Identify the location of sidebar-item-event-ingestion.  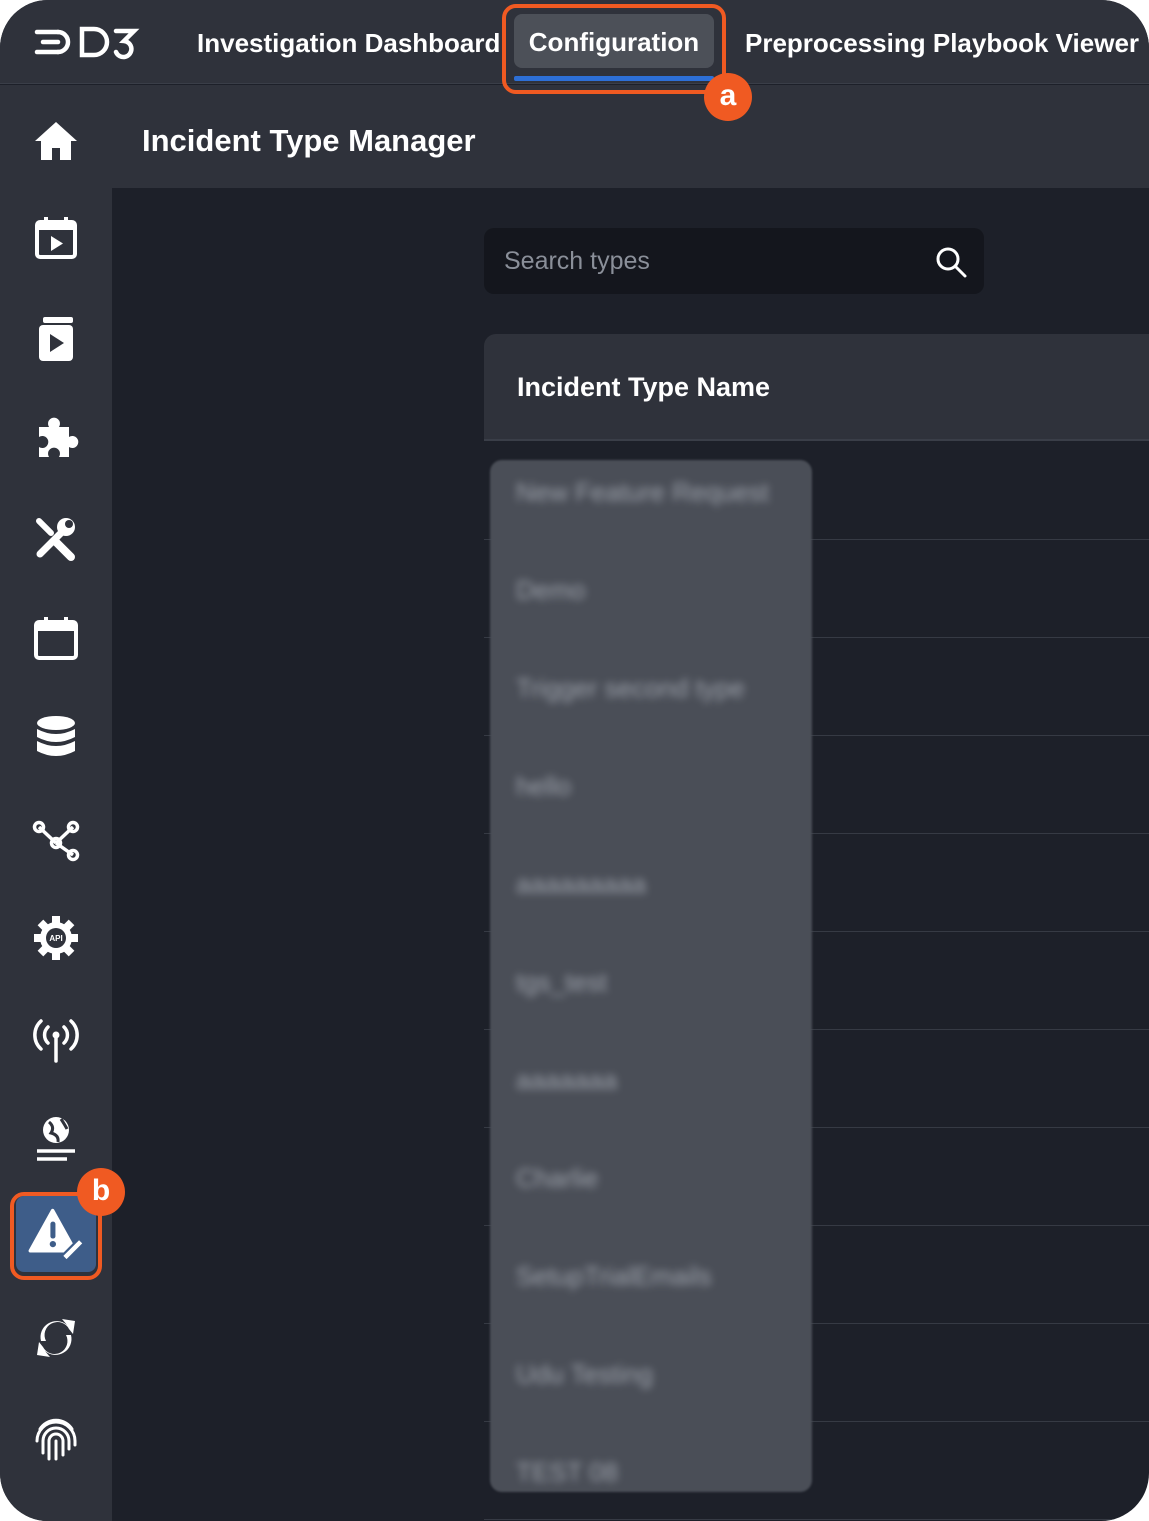
(56, 1038).